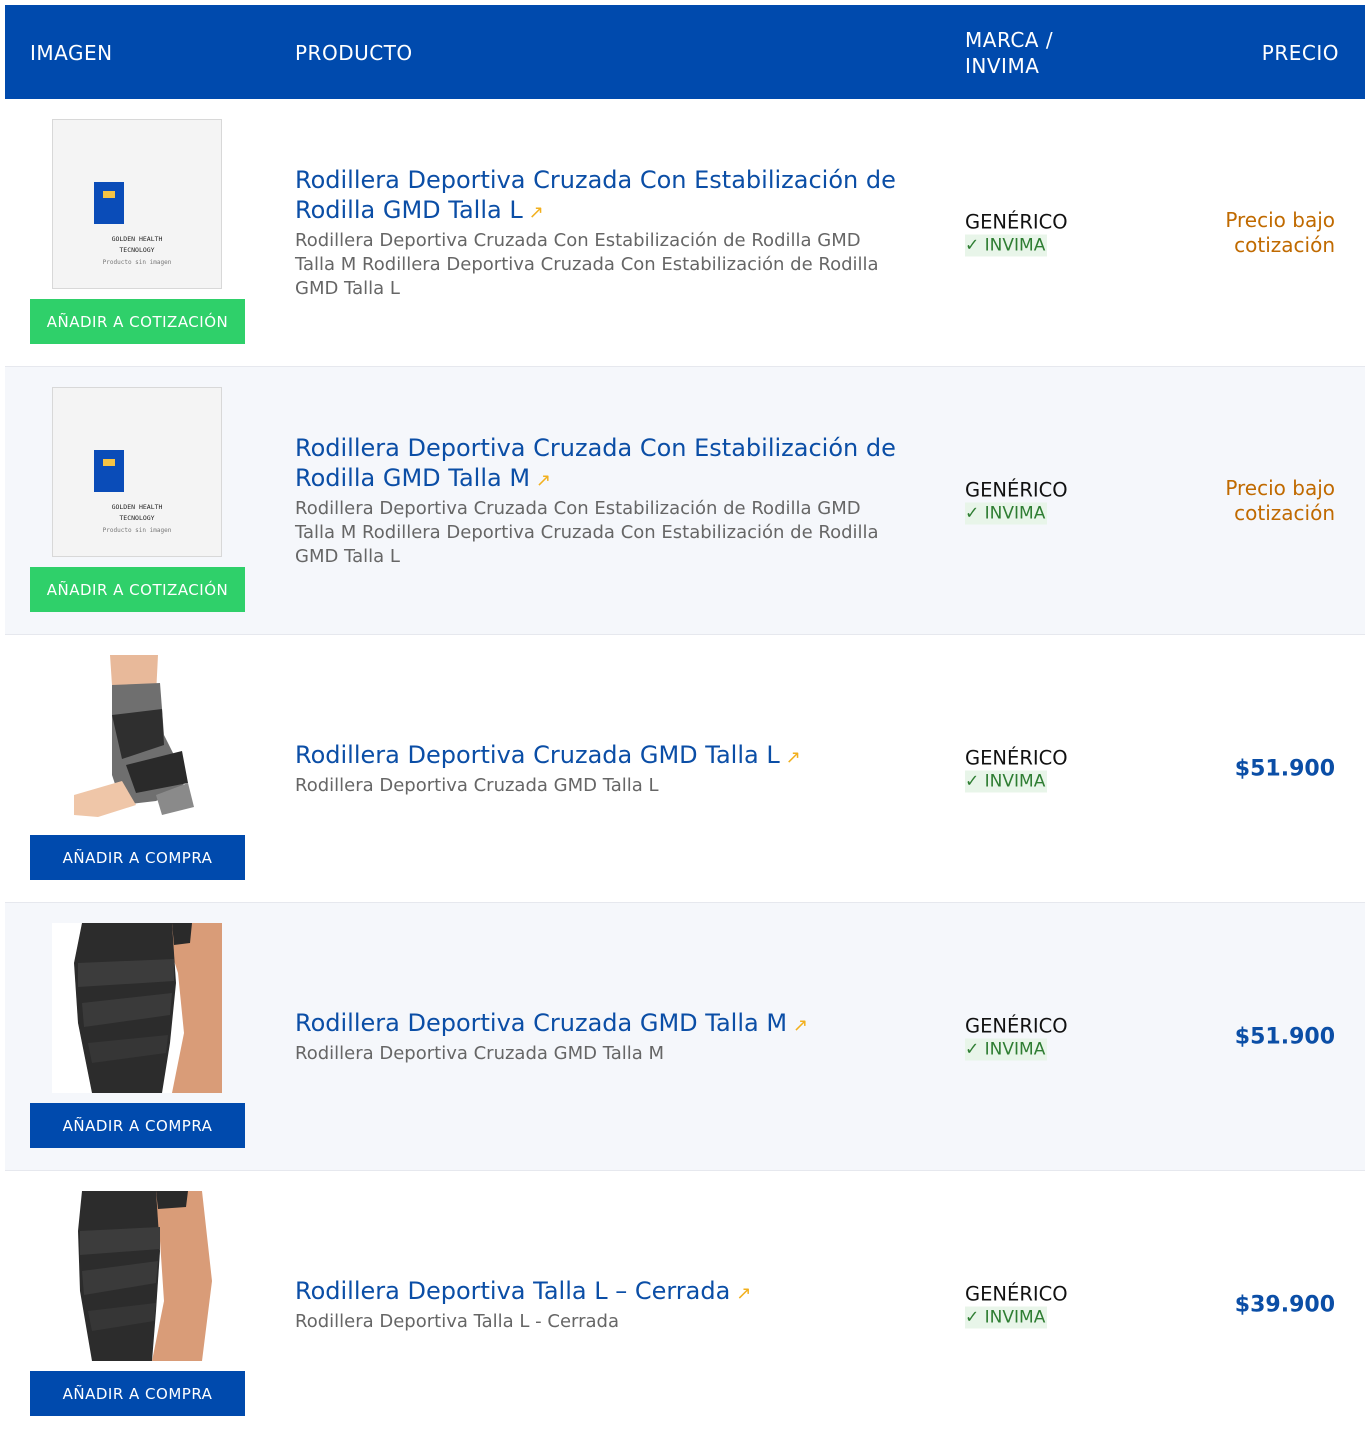 The image size is (1366, 1438). I want to click on ankle-brace-photo, so click(137, 740).